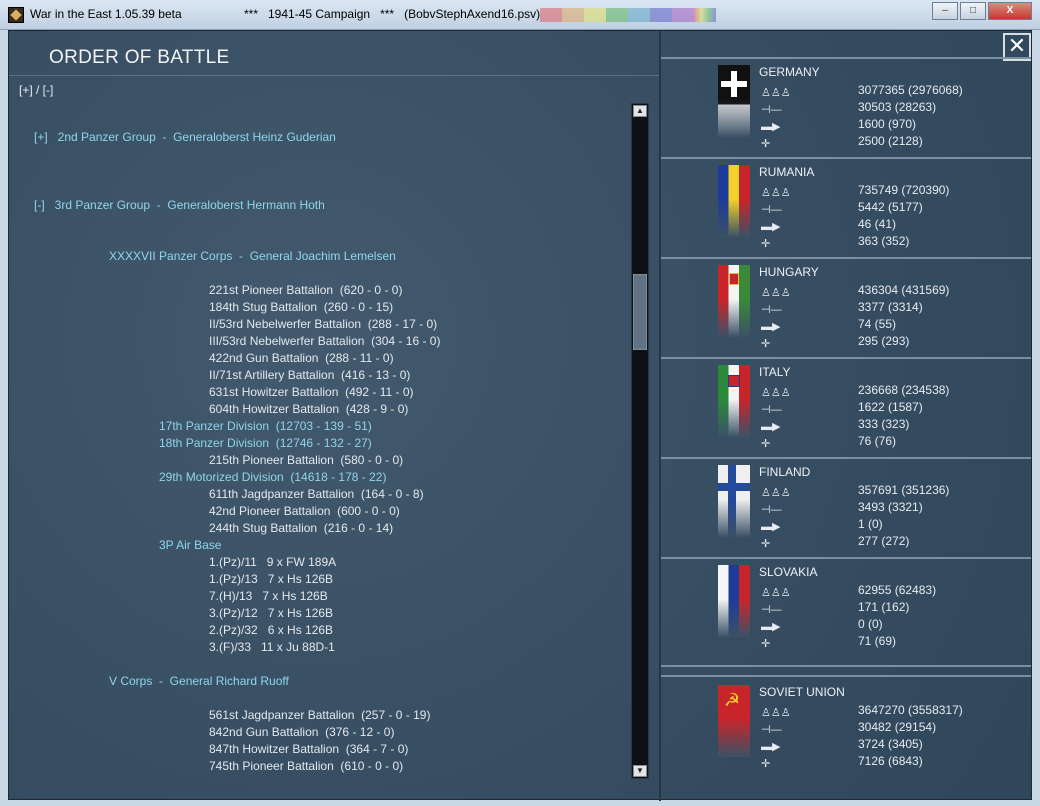  What do you see at coordinates (308, 749) in the screenshot?
I see `oob-row: 847th Howitzer Battalion (364 - 7 - 0)` at bounding box center [308, 749].